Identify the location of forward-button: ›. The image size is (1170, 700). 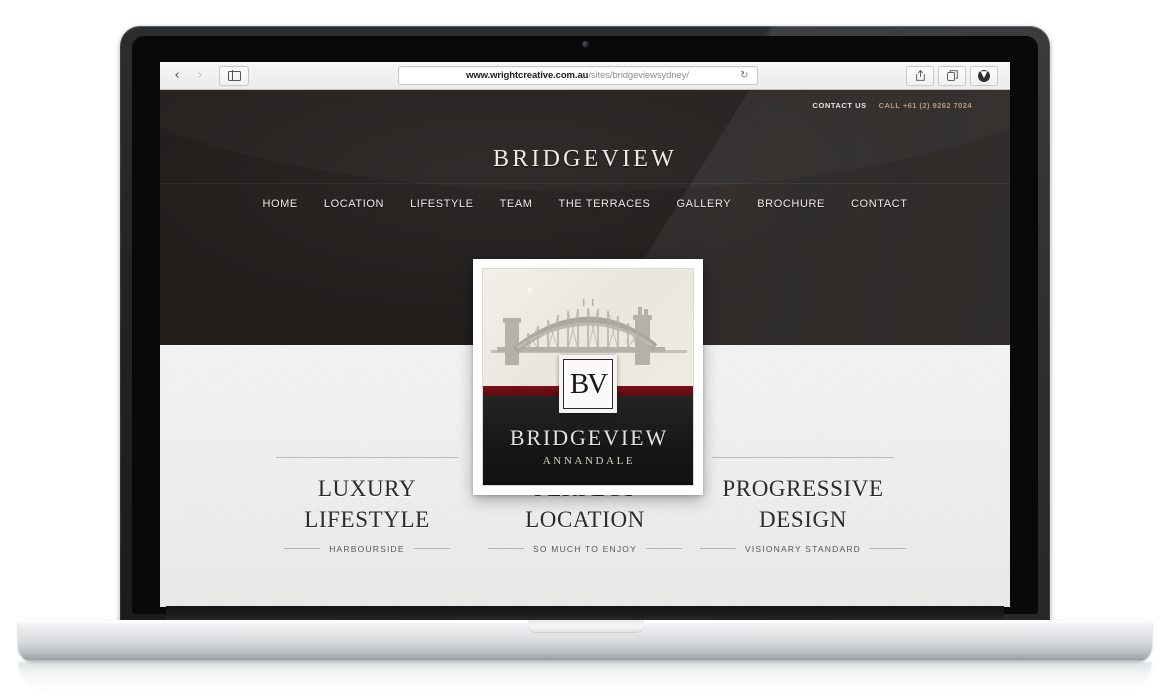
(200, 75).